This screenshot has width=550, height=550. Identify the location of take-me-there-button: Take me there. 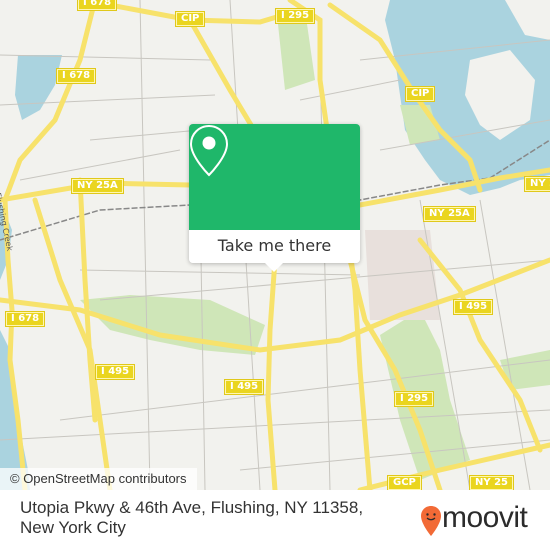
(274, 246).